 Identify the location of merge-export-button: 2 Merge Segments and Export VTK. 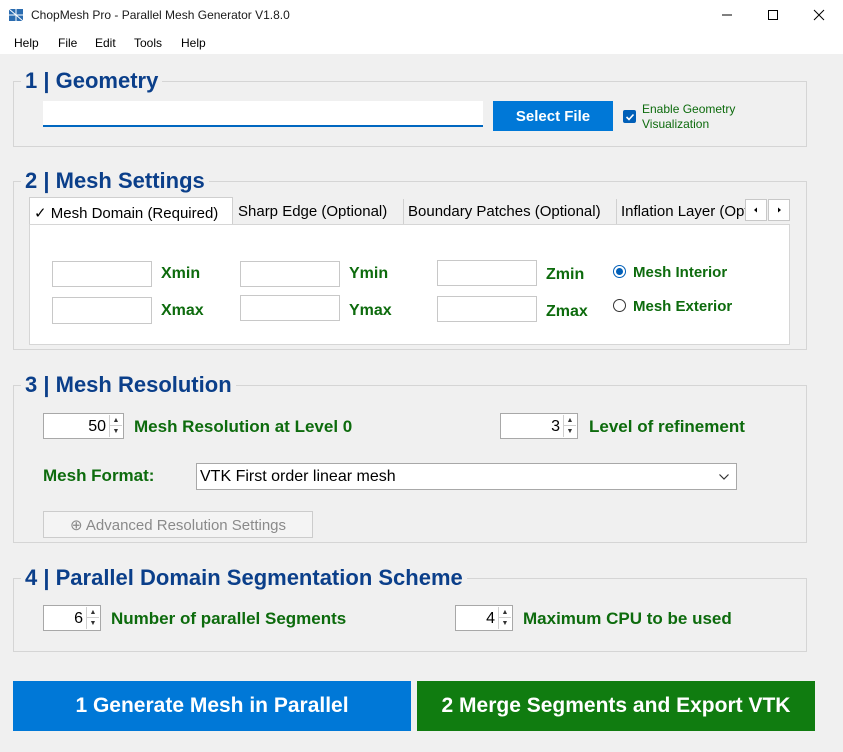
(616, 706).